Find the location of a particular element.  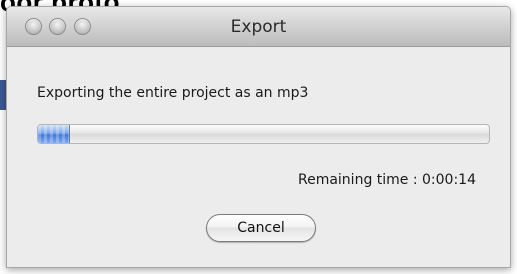

export-progress-bar is located at coordinates (263, 134).